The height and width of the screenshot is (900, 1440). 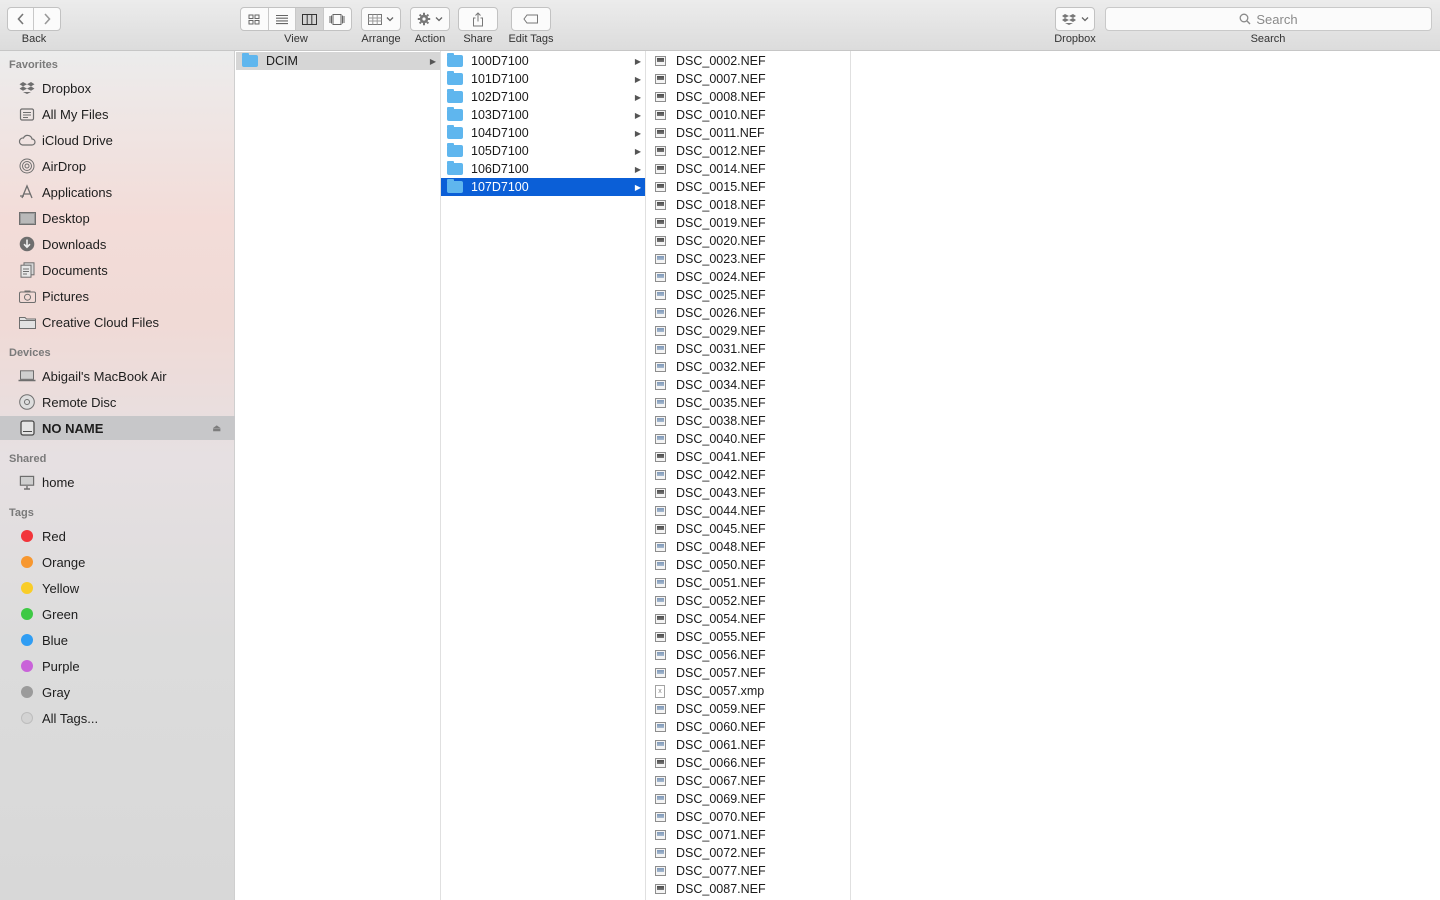 I want to click on sidebar-tag-orange: Orange, so click(x=117, y=562).